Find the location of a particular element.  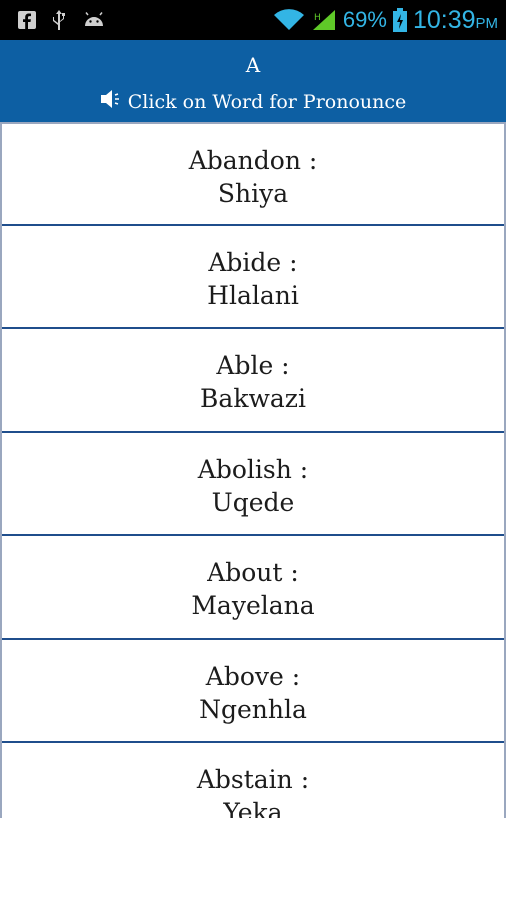

word-item-above: Above : Ngenhla is located at coordinates (253, 691).